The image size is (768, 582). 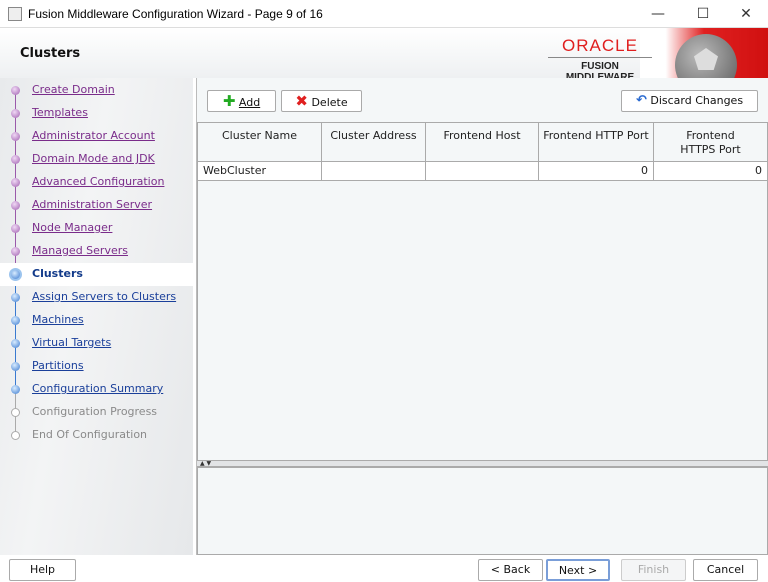 What do you see at coordinates (96, 320) in the screenshot?
I see `nav-step: Machines` at bounding box center [96, 320].